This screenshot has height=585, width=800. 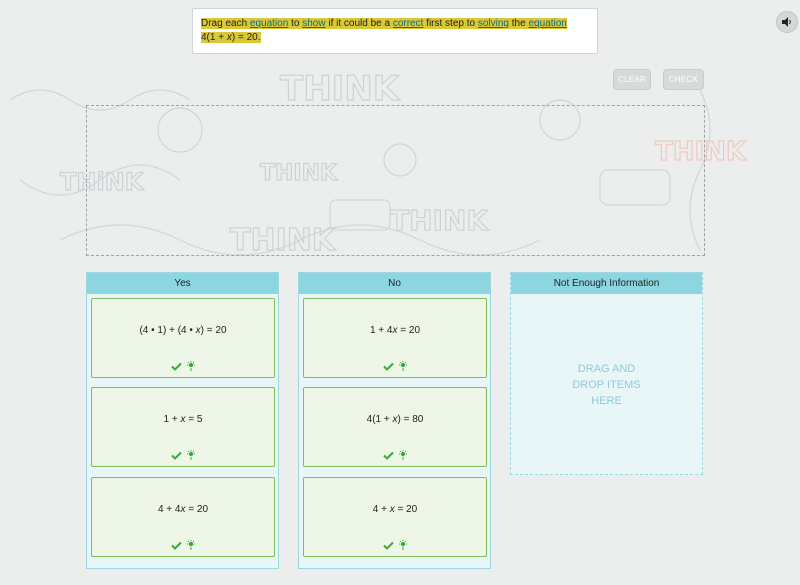 I want to click on glossary-link-solving: solving, so click(x=493, y=23).